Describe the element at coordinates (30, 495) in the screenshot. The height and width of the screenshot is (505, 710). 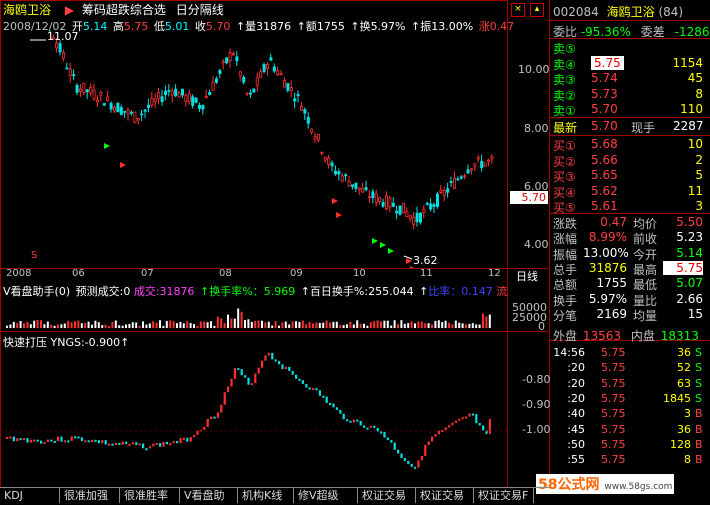
I see `indicator-tab: KDJ` at that location.